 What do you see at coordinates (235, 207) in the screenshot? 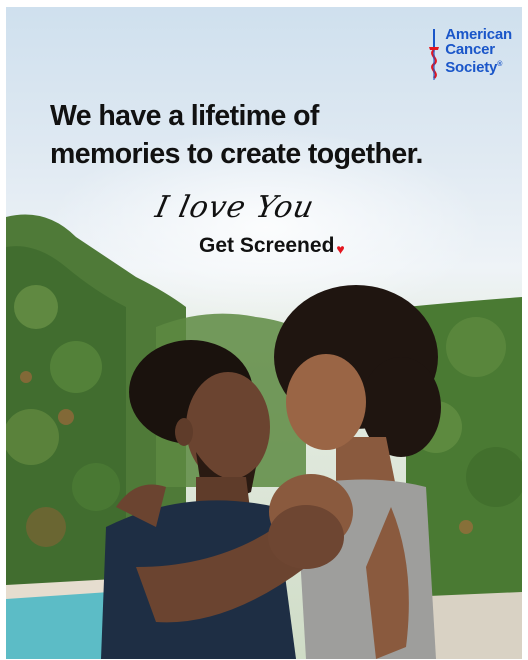
I see `script-text: I love You` at bounding box center [235, 207].